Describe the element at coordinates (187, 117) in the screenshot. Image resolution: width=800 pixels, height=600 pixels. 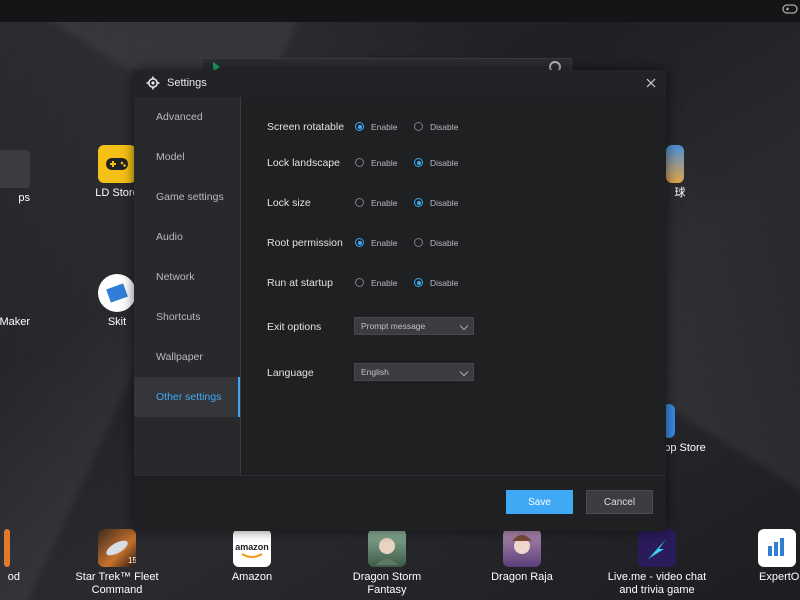
I see `sidebar-item-advanced: Advanced` at that location.